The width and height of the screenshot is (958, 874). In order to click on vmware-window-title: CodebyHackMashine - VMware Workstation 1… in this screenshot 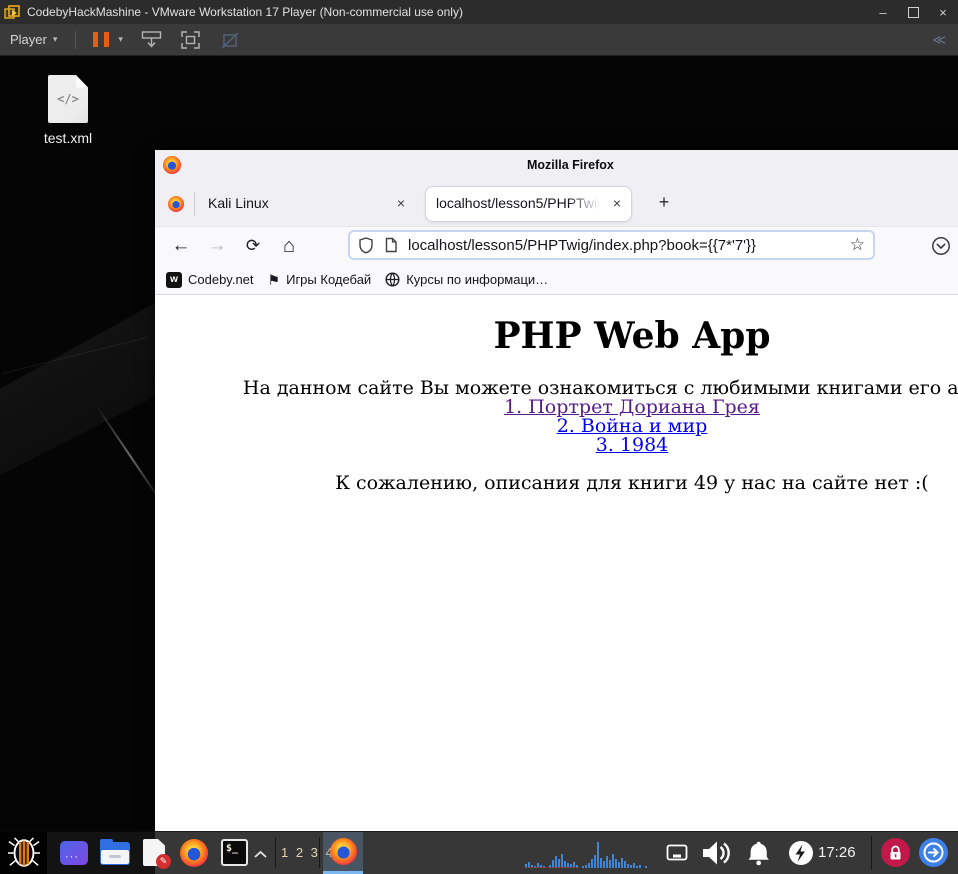, I will do `click(245, 12)`.